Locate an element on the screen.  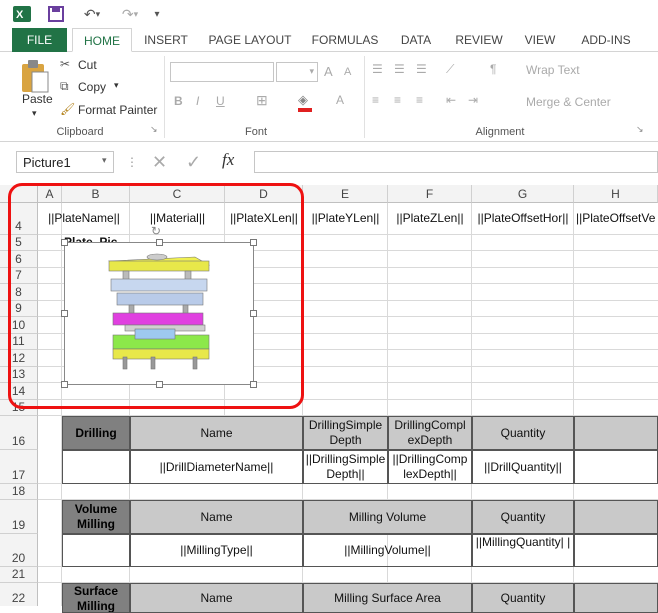
volume-extra-header is located at coordinates (616, 517).